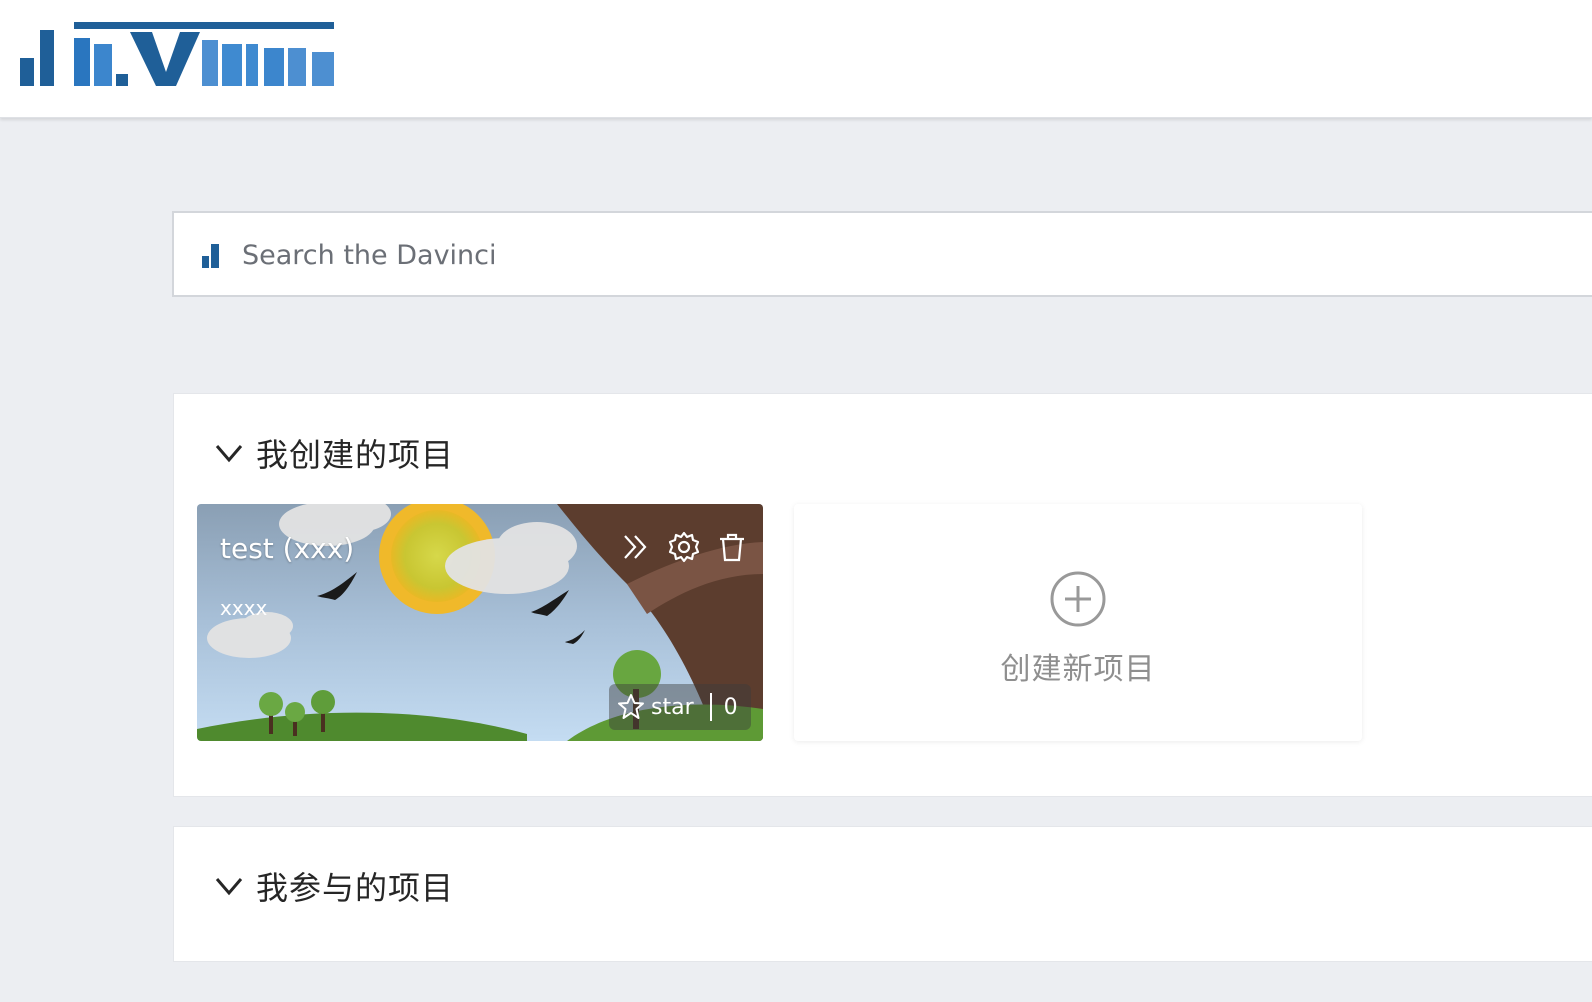  I want to click on project-card: test (xxx) xxxx star 0, so click(480, 622).